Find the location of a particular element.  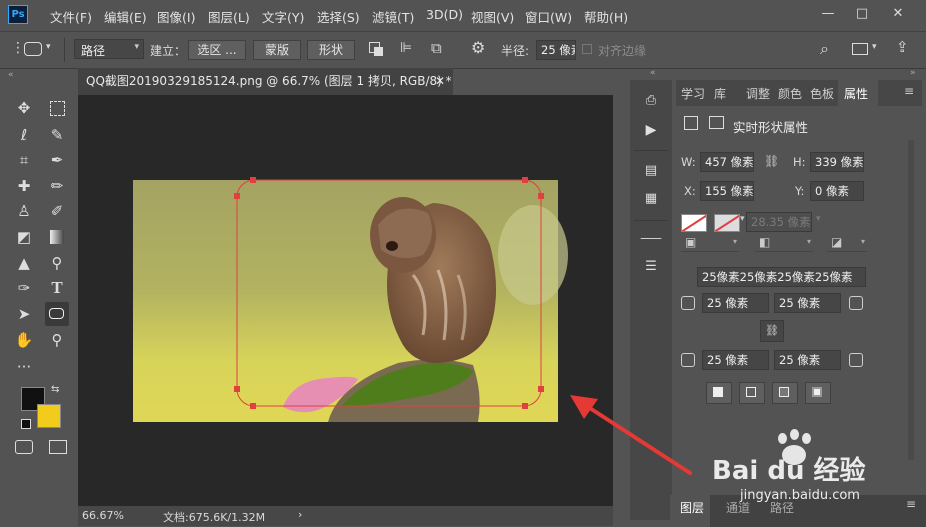

move-tool-icon: ✥ is located at coordinates (24, 108).